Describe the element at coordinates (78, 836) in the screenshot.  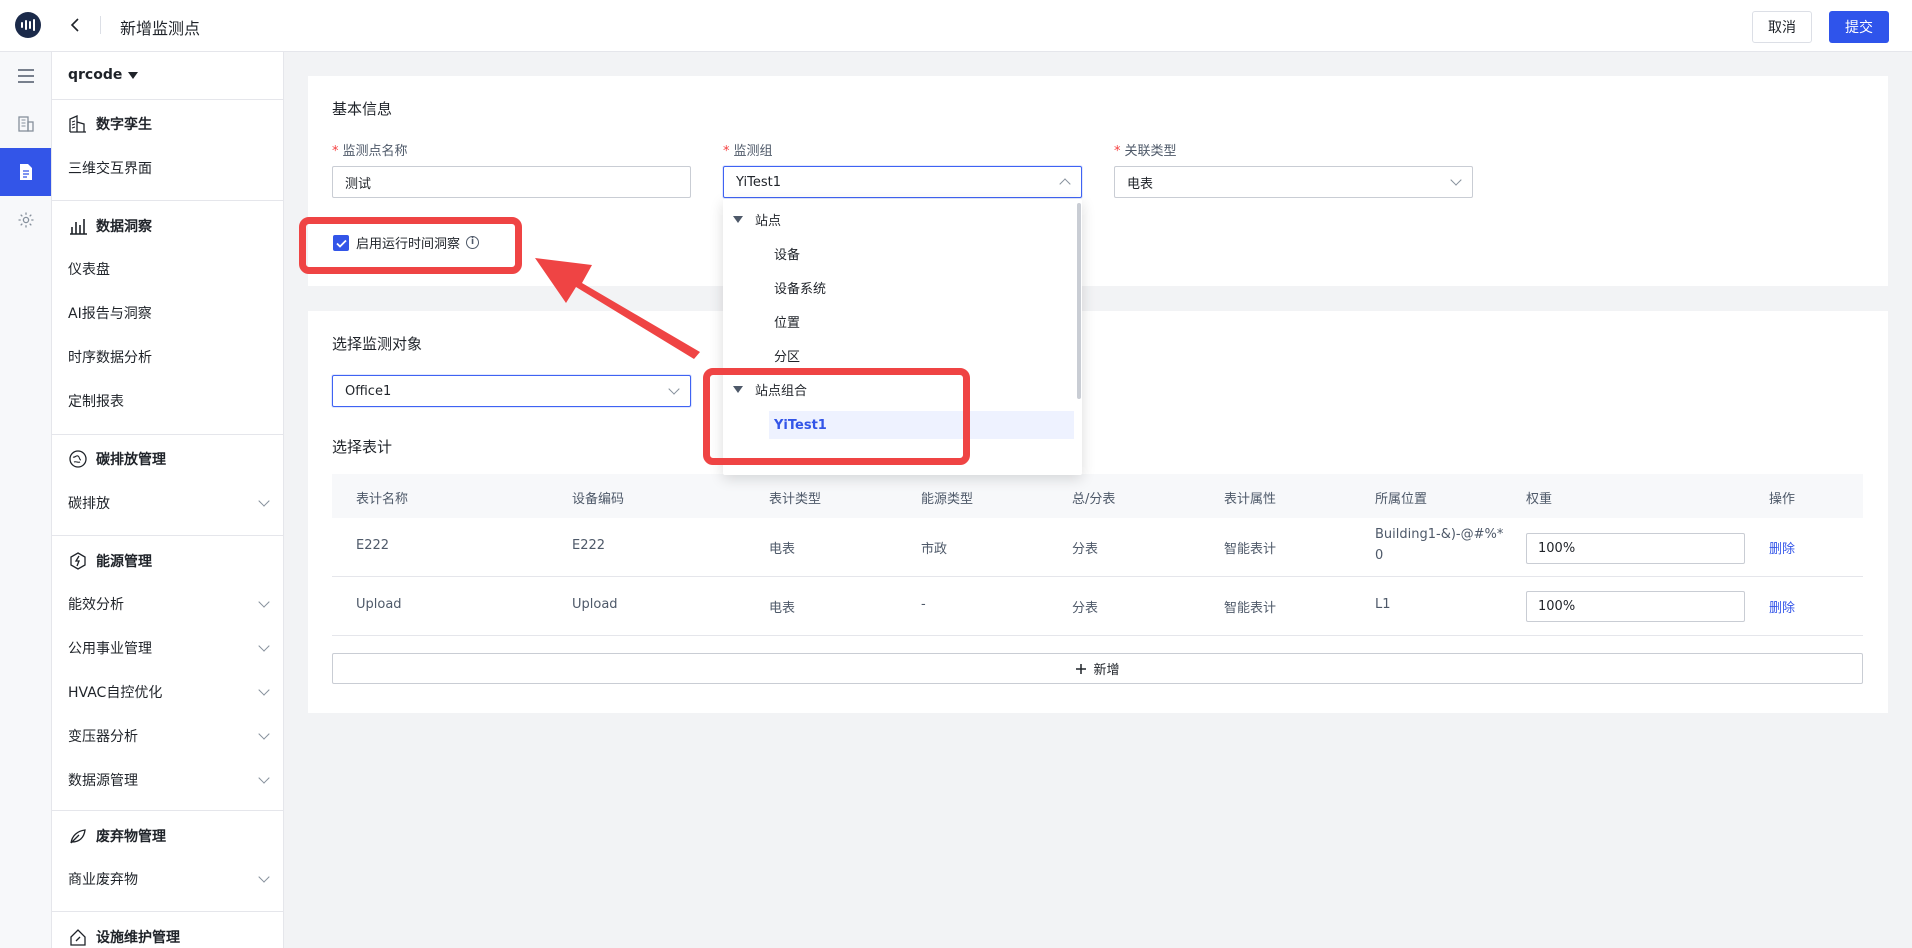
I see `leaf-icon` at that location.